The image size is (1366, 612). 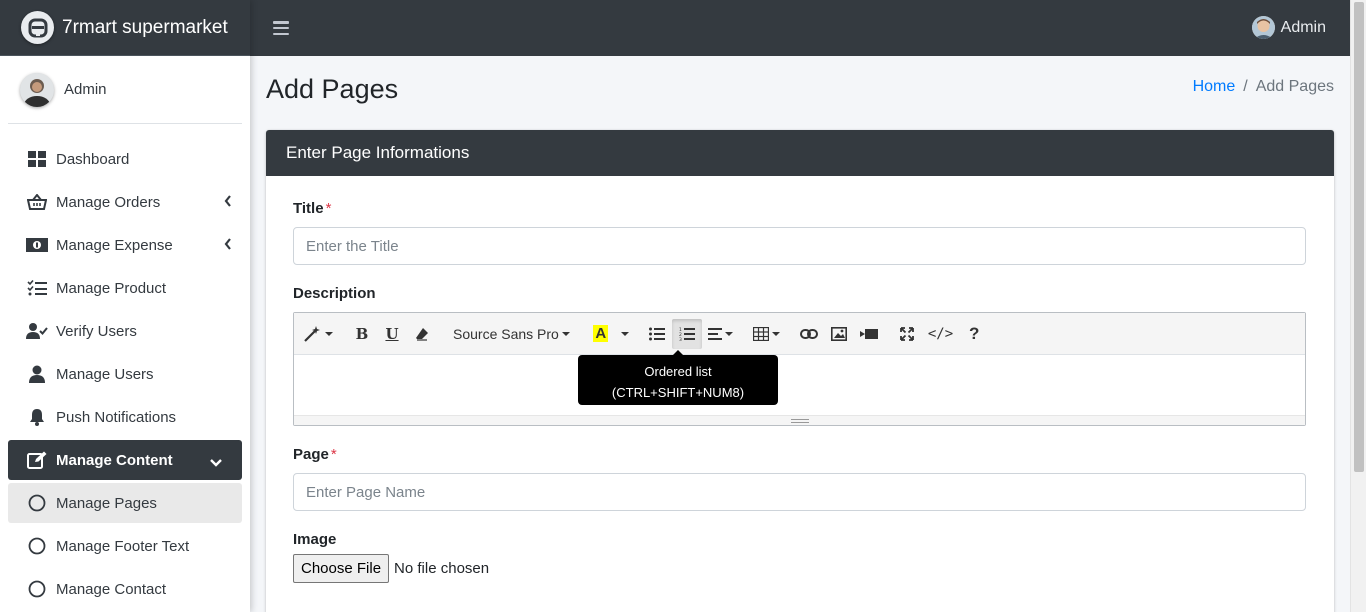 I want to click on text-color-icon: A, so click(x=601, y=334).